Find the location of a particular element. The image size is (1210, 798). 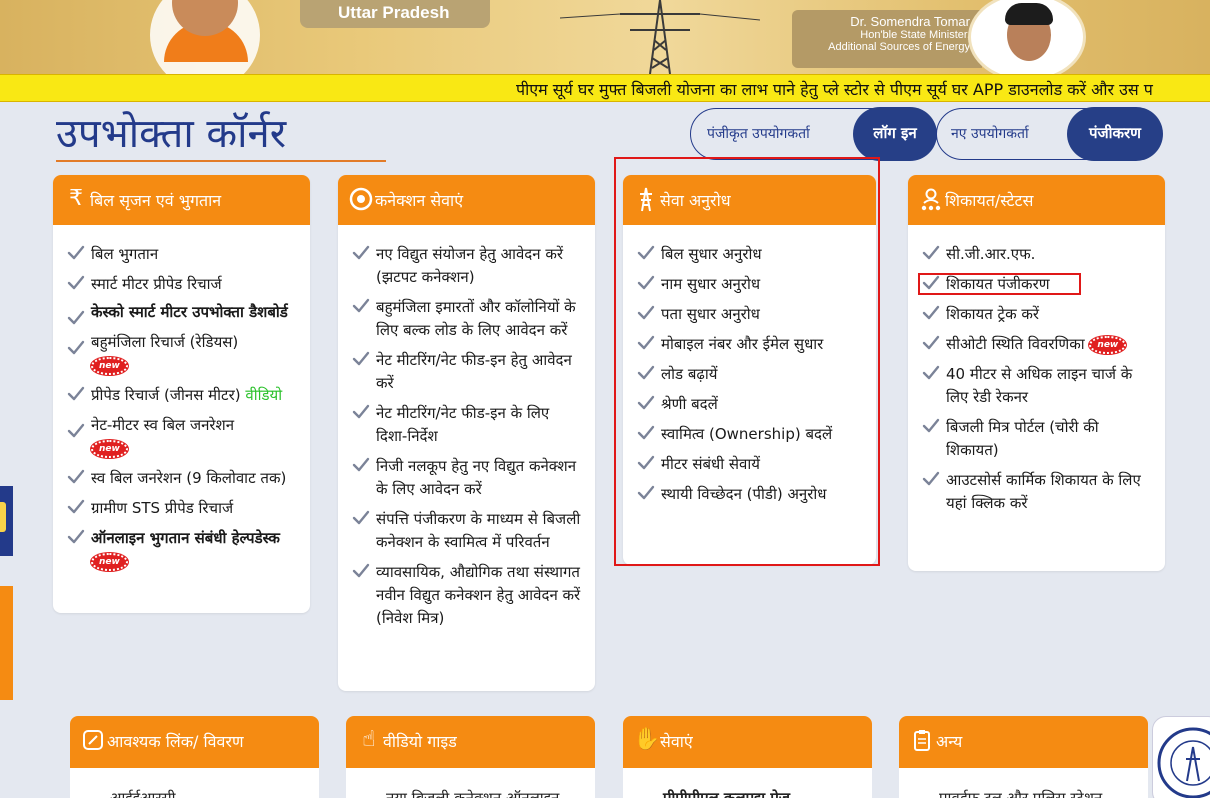

state-label: Uttar Pradesh is located at coordinates (395, 14).